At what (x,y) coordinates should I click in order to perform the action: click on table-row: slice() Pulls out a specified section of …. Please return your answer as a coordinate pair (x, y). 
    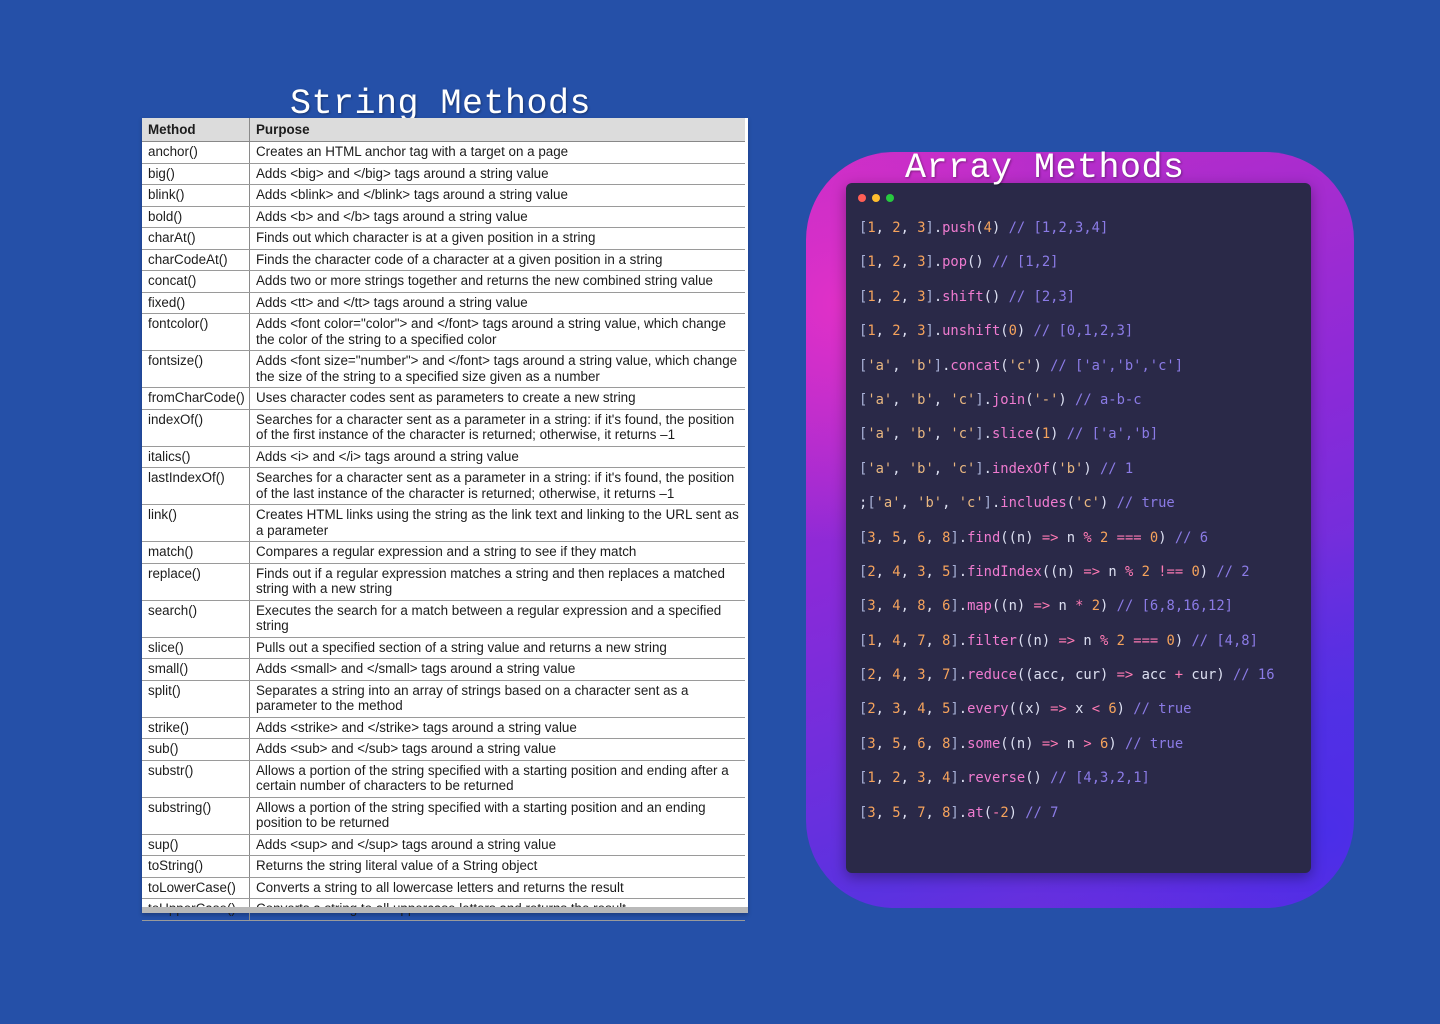
    Looking at the image, I should click on (443, 648).